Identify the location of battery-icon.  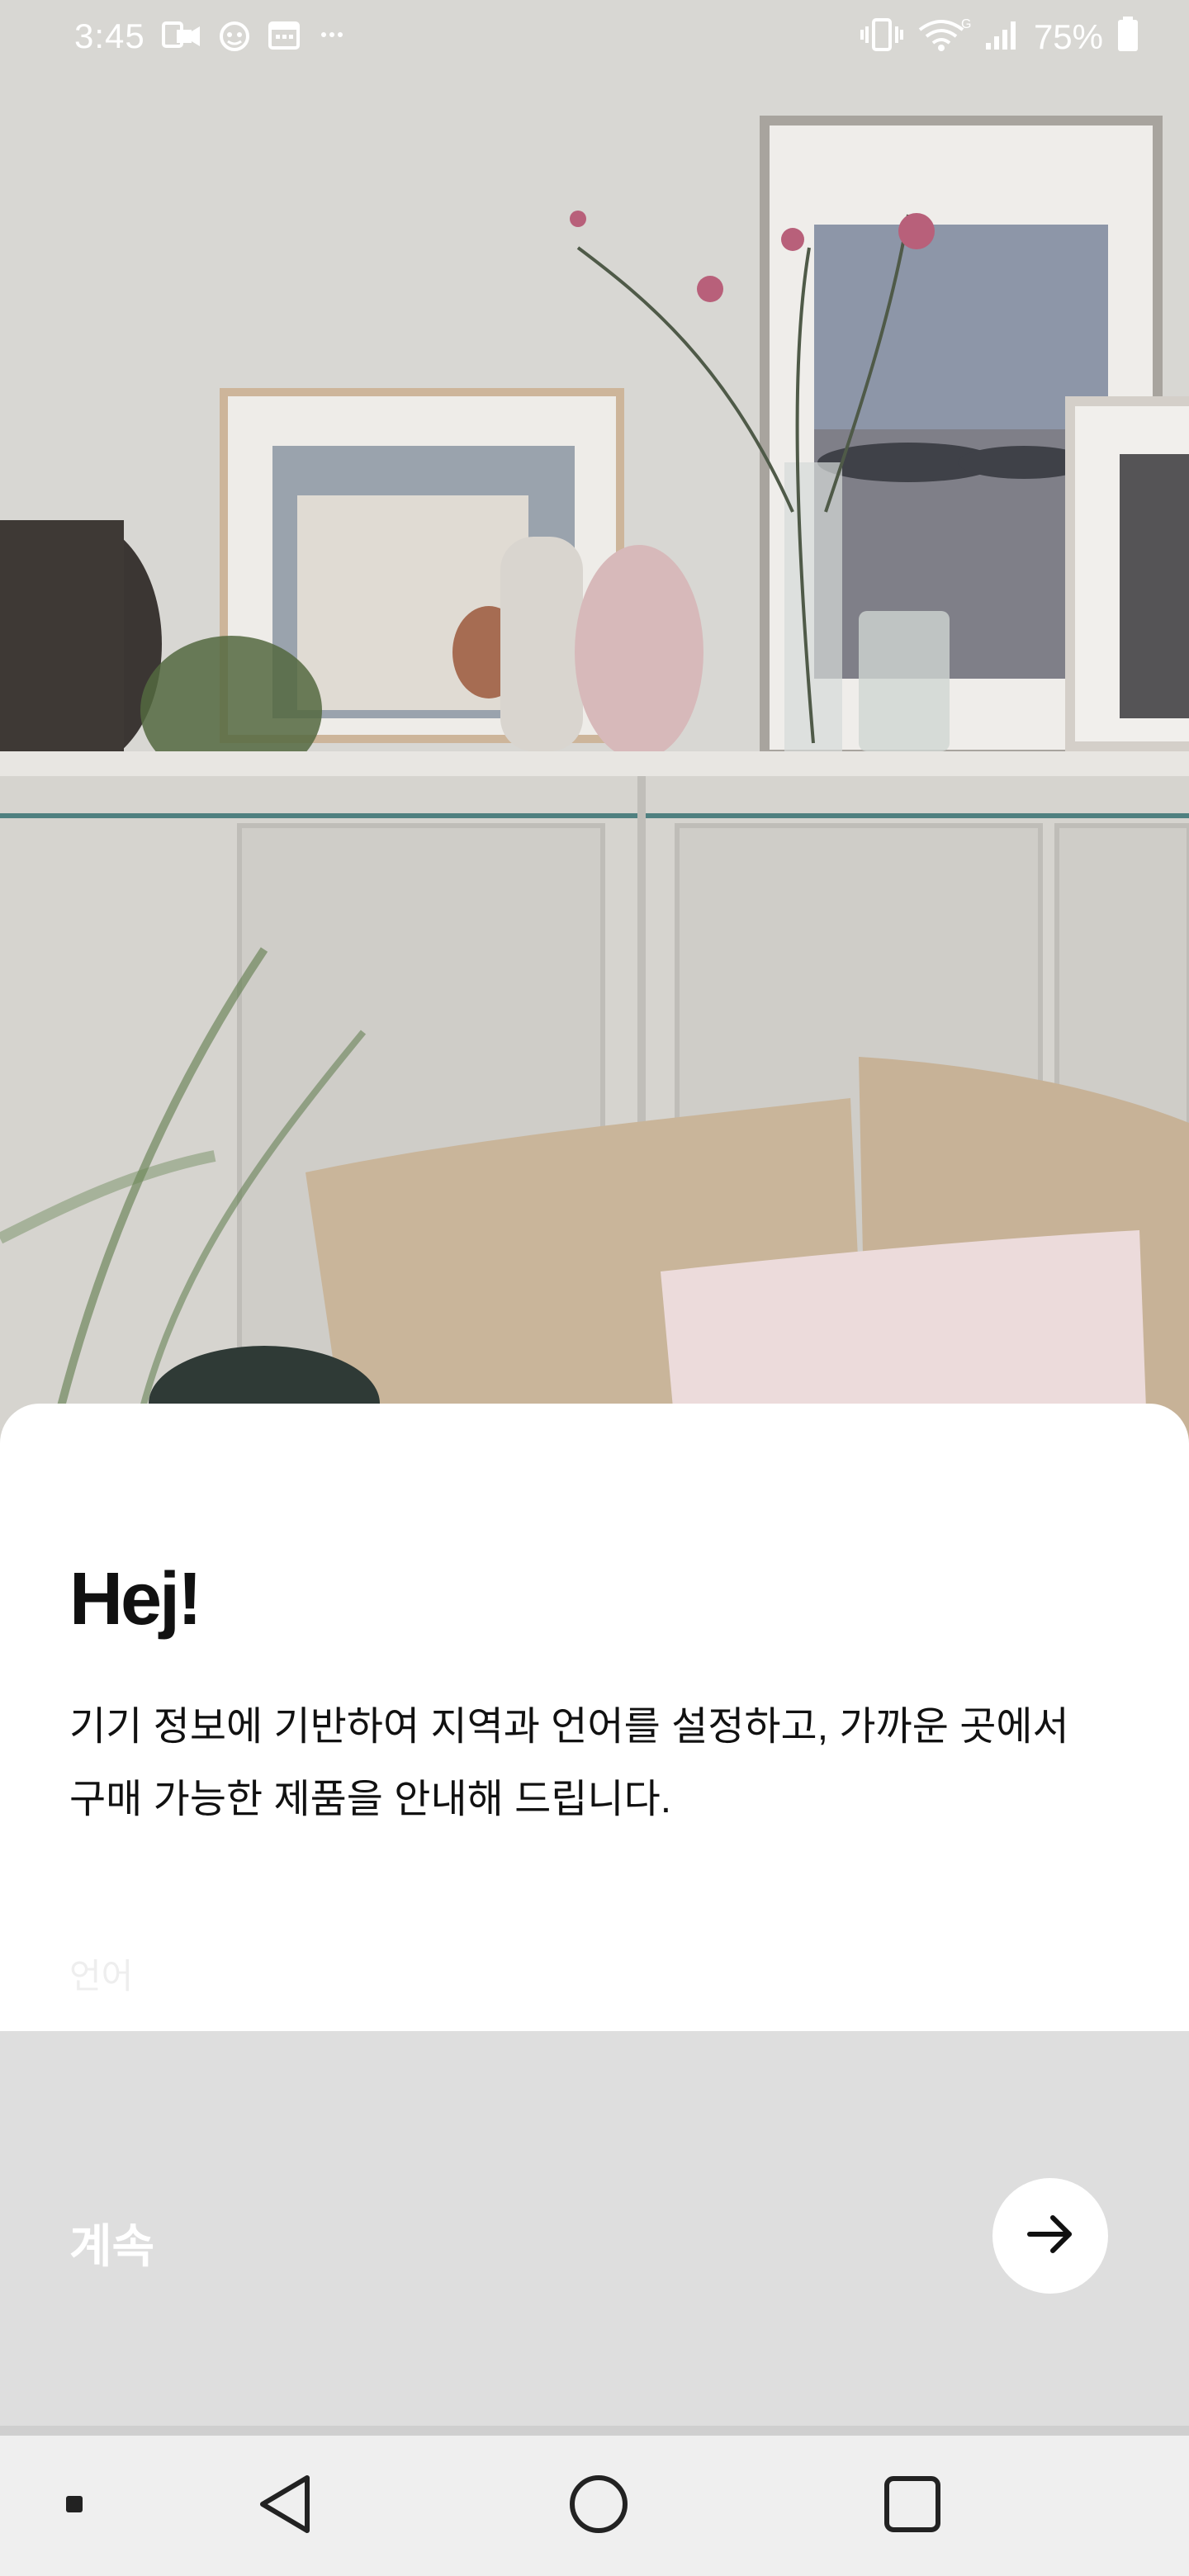
(1127, 37).